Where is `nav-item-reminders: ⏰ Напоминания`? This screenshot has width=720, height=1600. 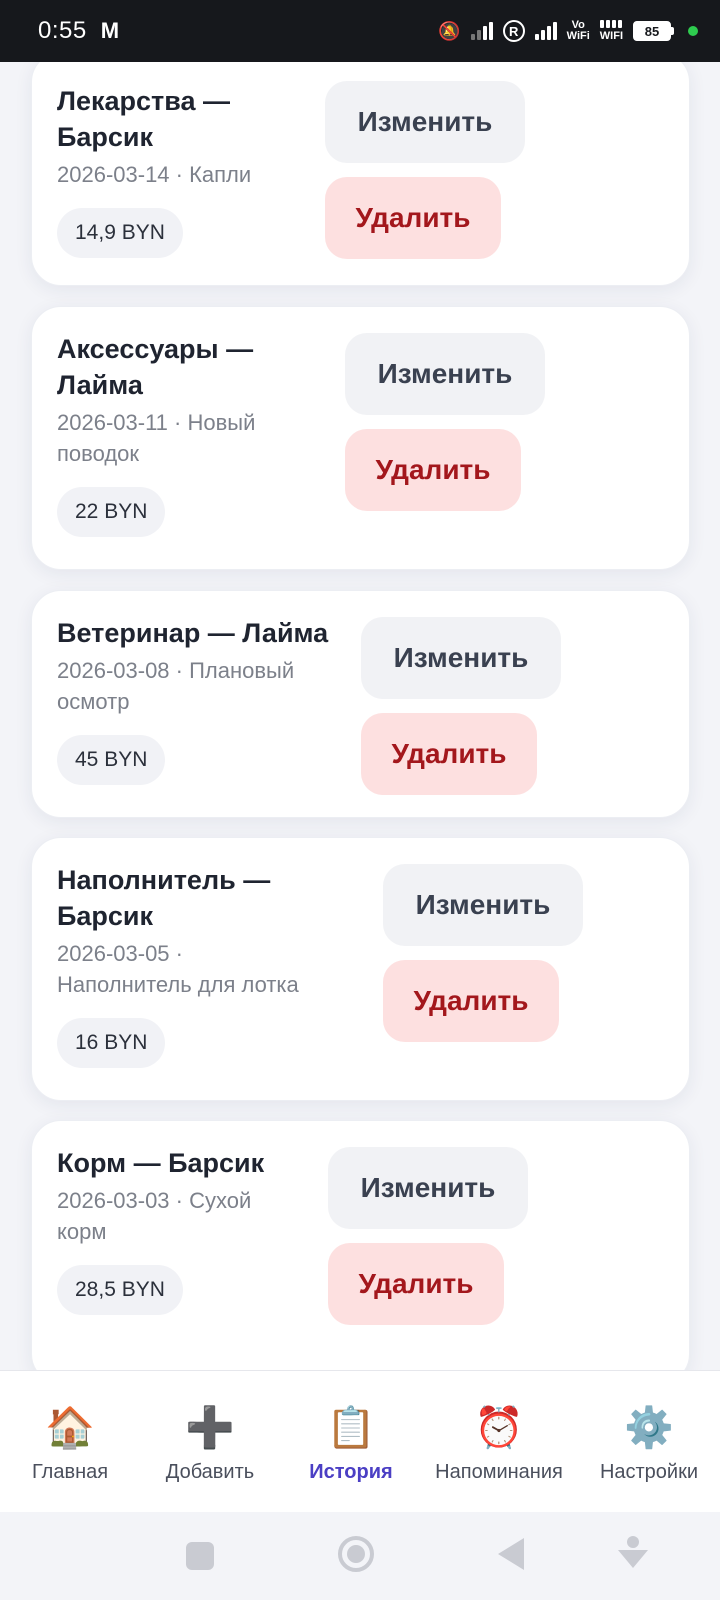
nav-item-reminders: ⏰ Напоминания is located at coordinates (499, 1444).